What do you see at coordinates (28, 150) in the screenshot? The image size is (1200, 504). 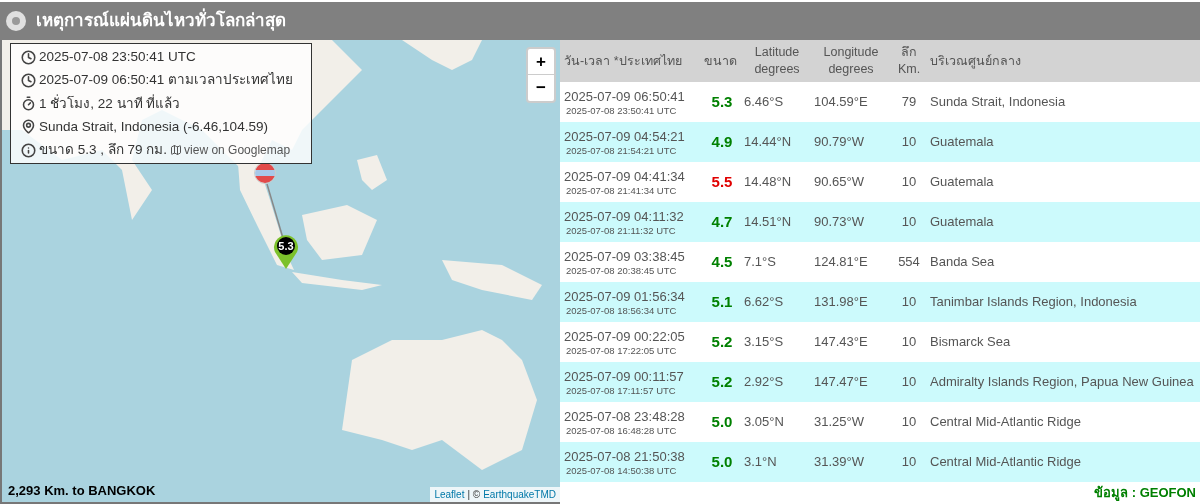 I see `info-icon` at bounding box center [28, 150].